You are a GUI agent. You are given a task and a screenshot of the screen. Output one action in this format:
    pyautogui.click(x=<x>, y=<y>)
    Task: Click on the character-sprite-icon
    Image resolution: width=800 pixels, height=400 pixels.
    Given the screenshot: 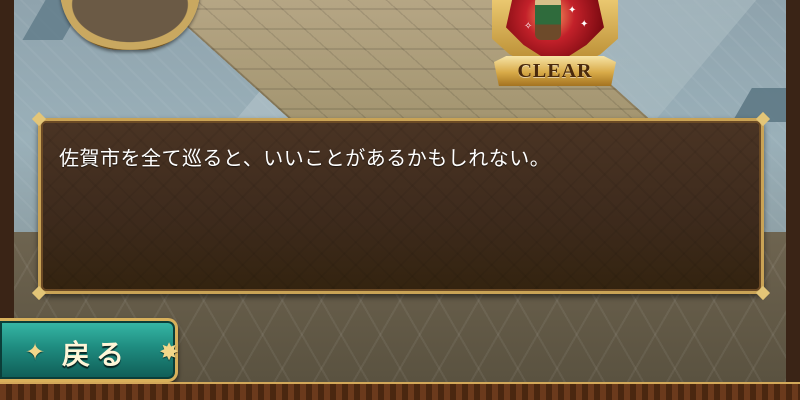 What is the action you would take?
    pyautogui.click(x=548, y=20)
    